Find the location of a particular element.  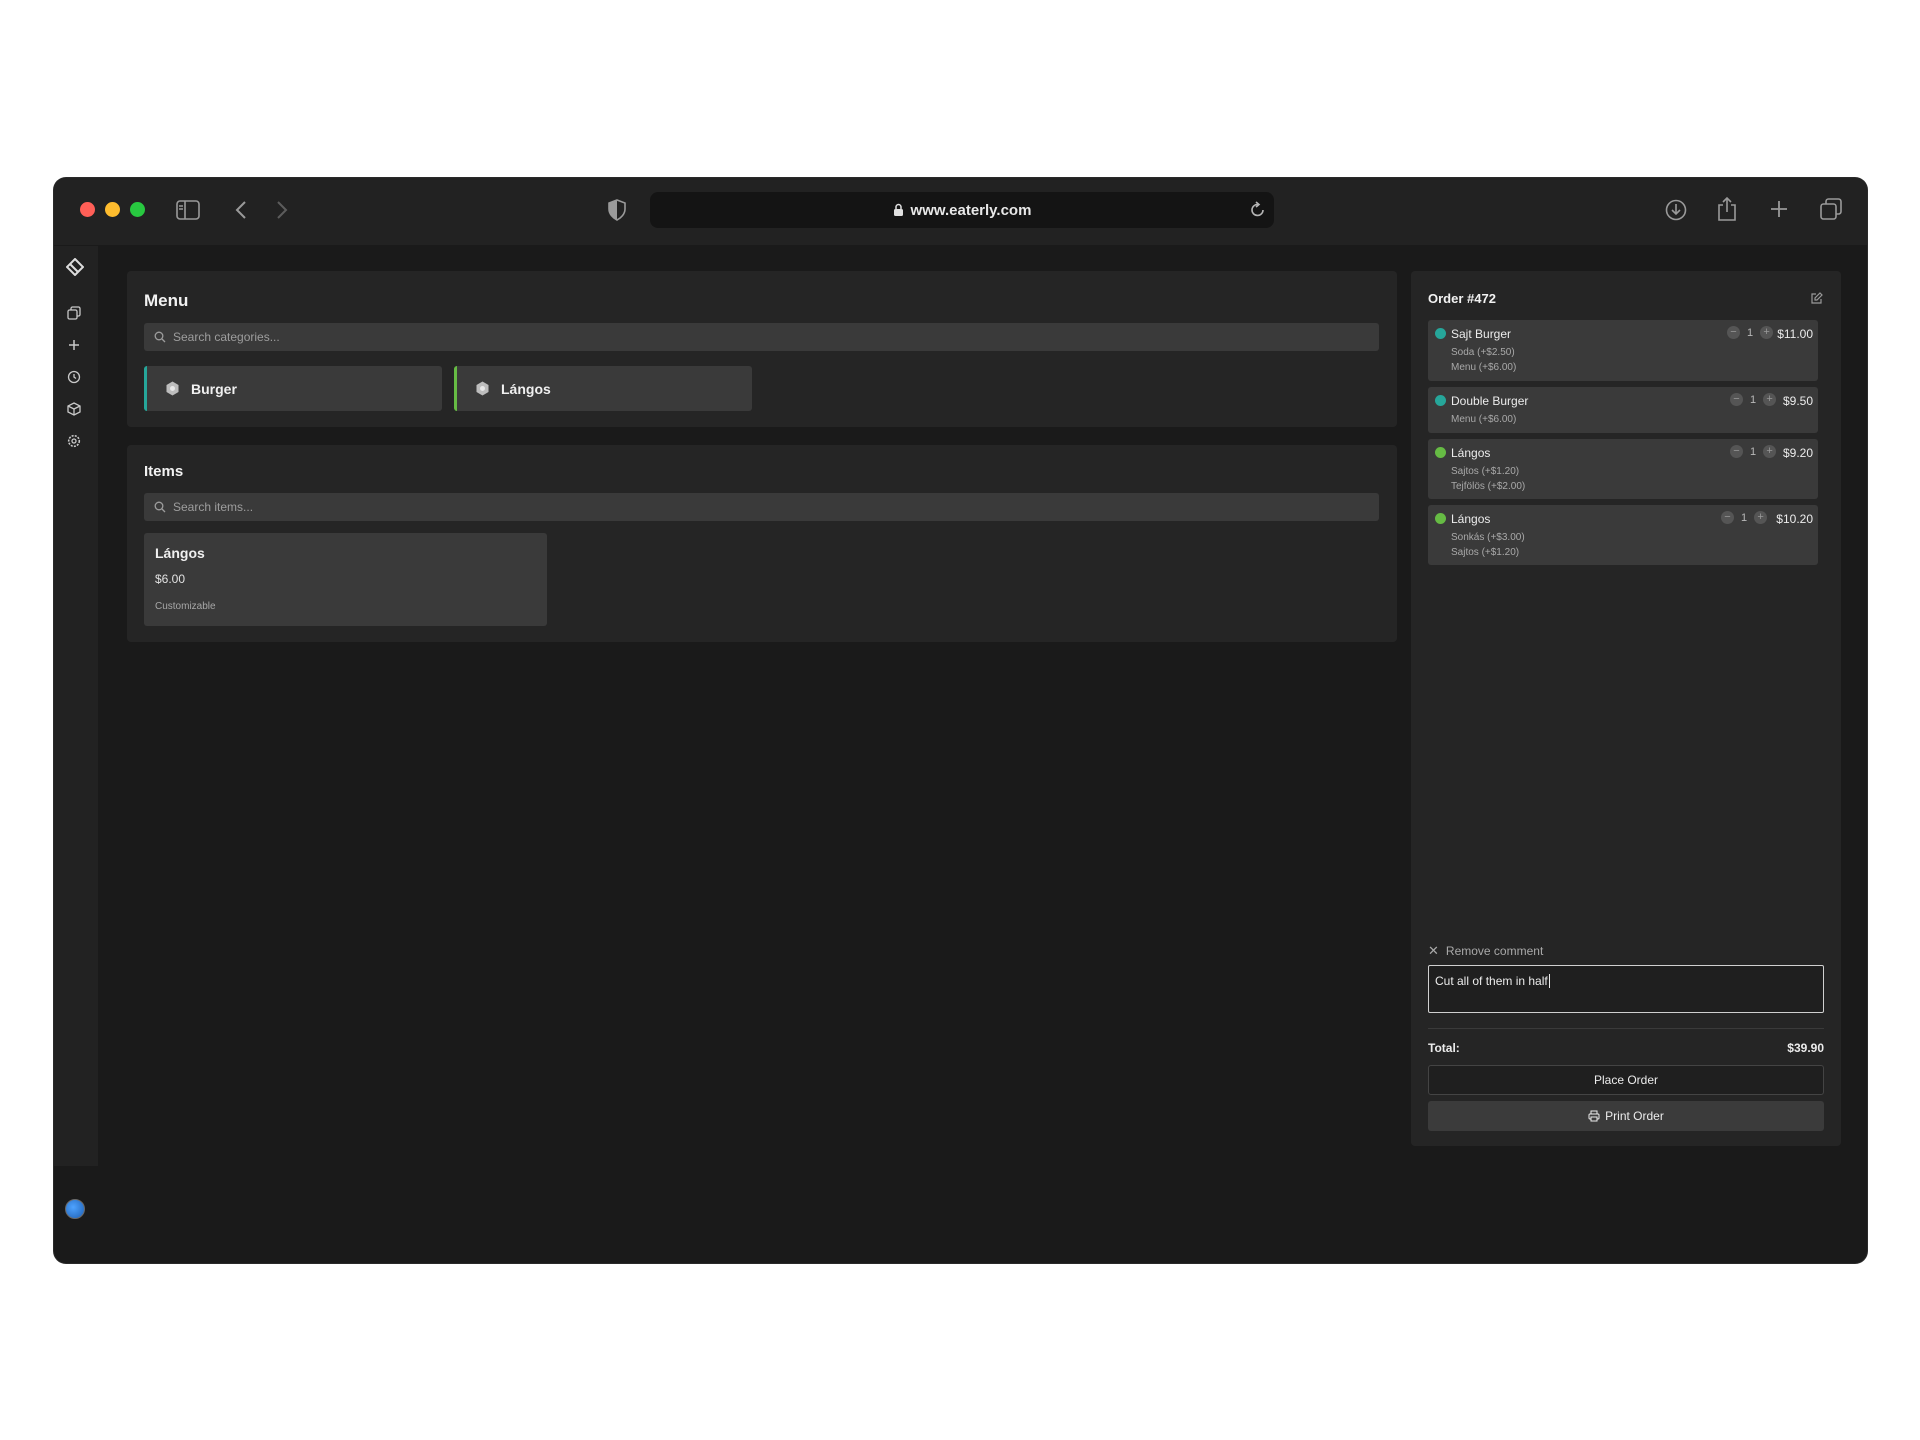

shield-icon is located at coordinates (617, 210).